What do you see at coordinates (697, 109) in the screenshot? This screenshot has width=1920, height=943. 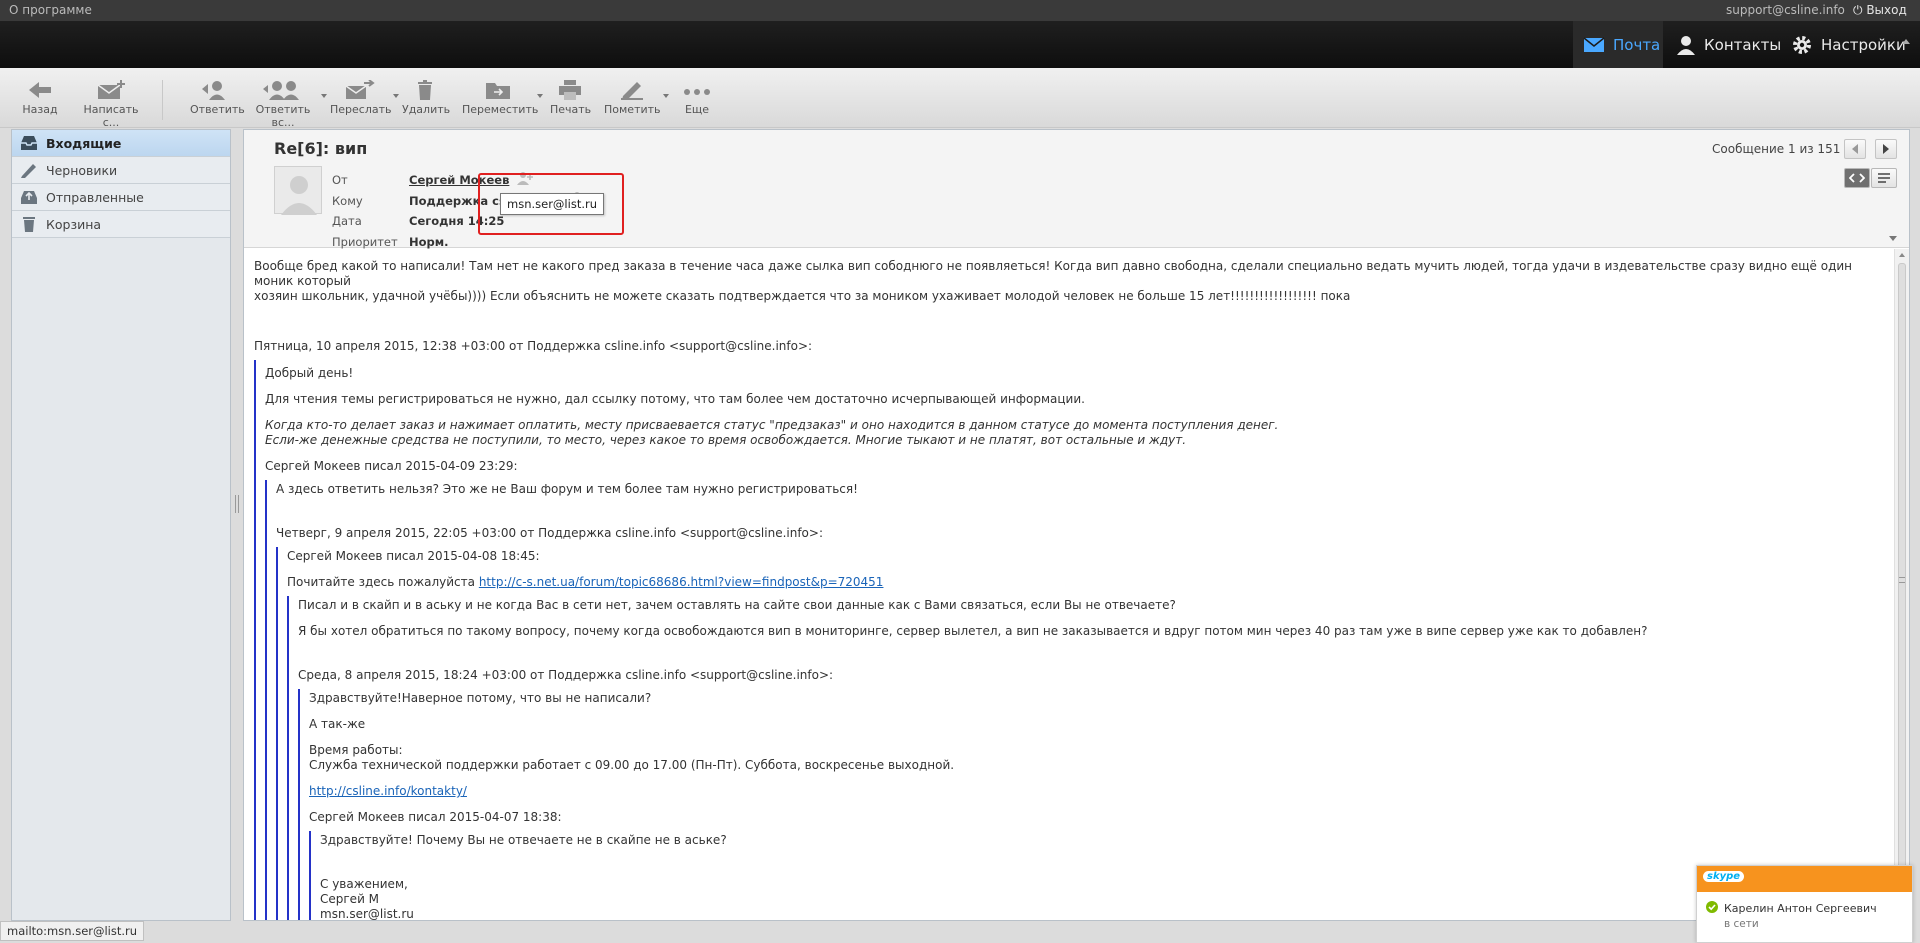 I see `more-label: Еще` at bounding box center [697, 109].